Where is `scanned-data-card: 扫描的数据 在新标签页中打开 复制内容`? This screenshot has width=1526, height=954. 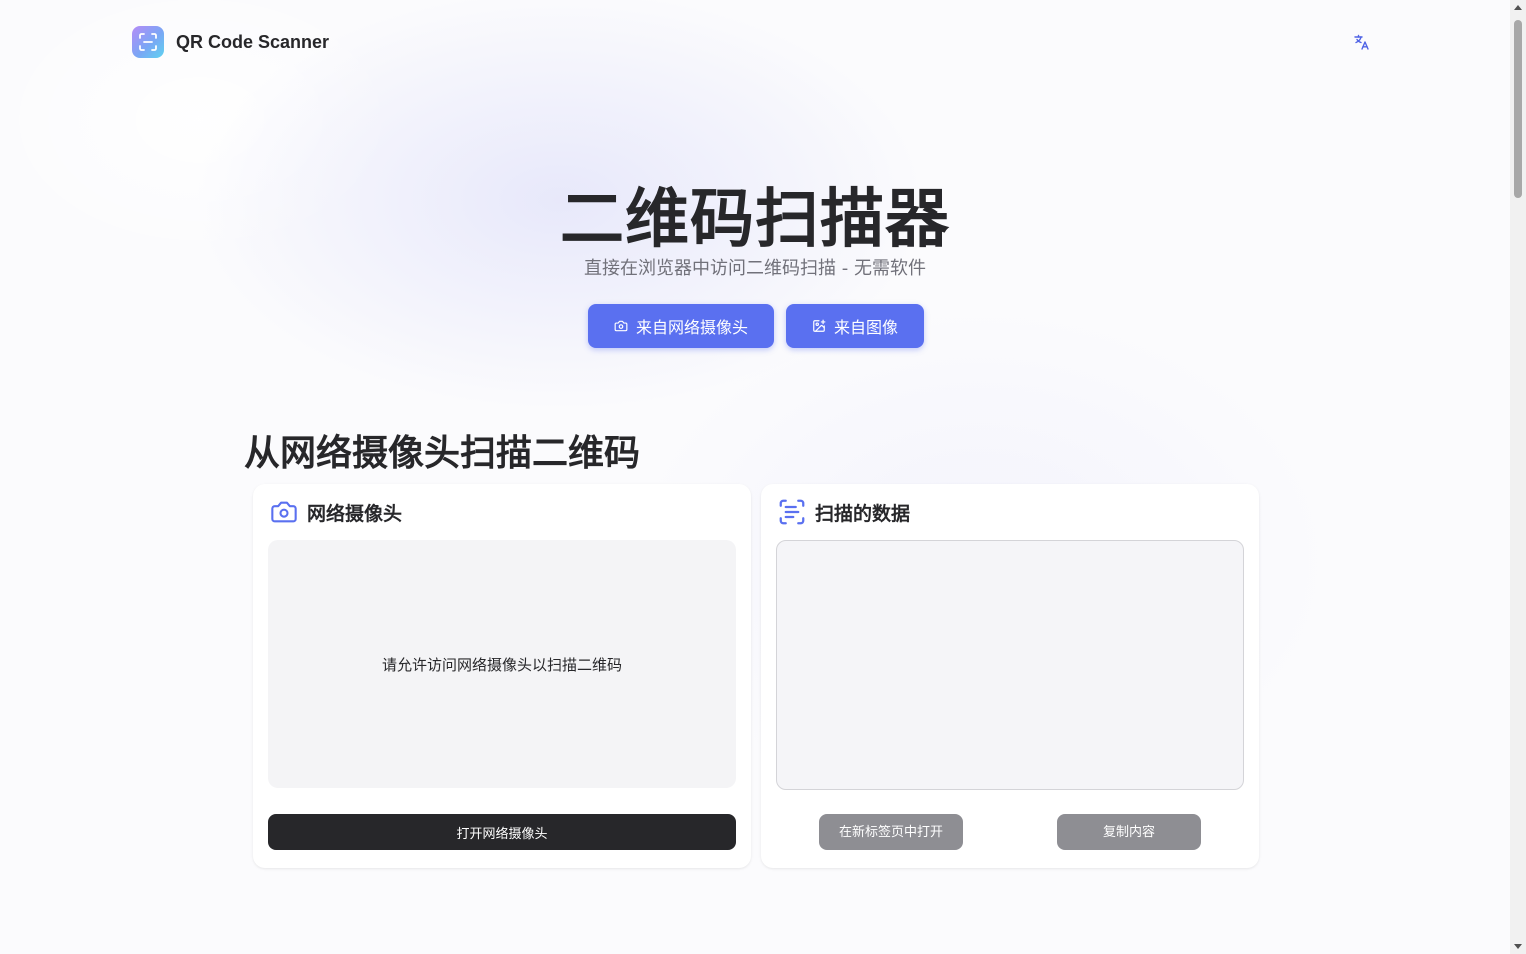 scanned-data-card: 扫描的数据 在新标签页中打开 复制内容 is located at coordinates (1010, 676).